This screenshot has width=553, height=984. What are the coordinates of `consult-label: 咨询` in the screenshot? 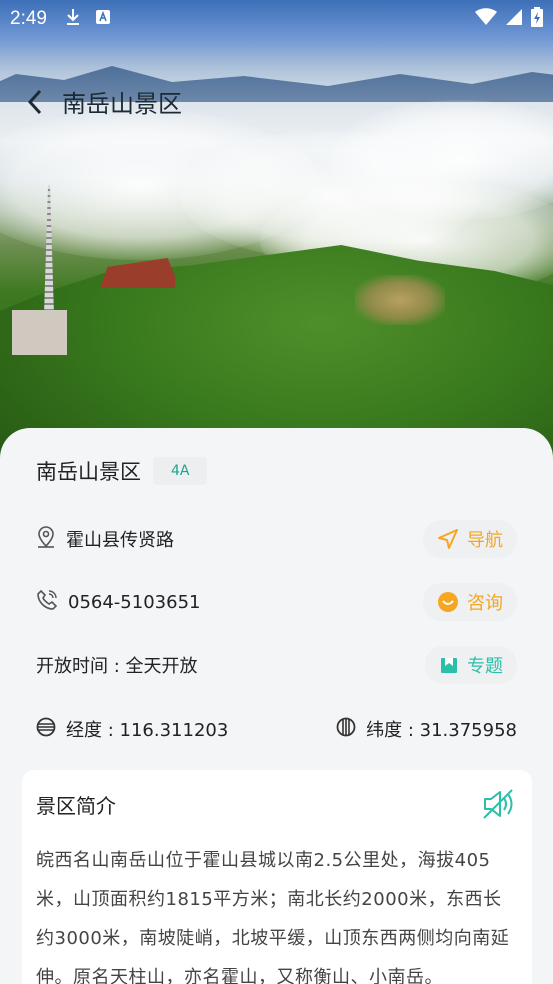 It's located at (485, 603).